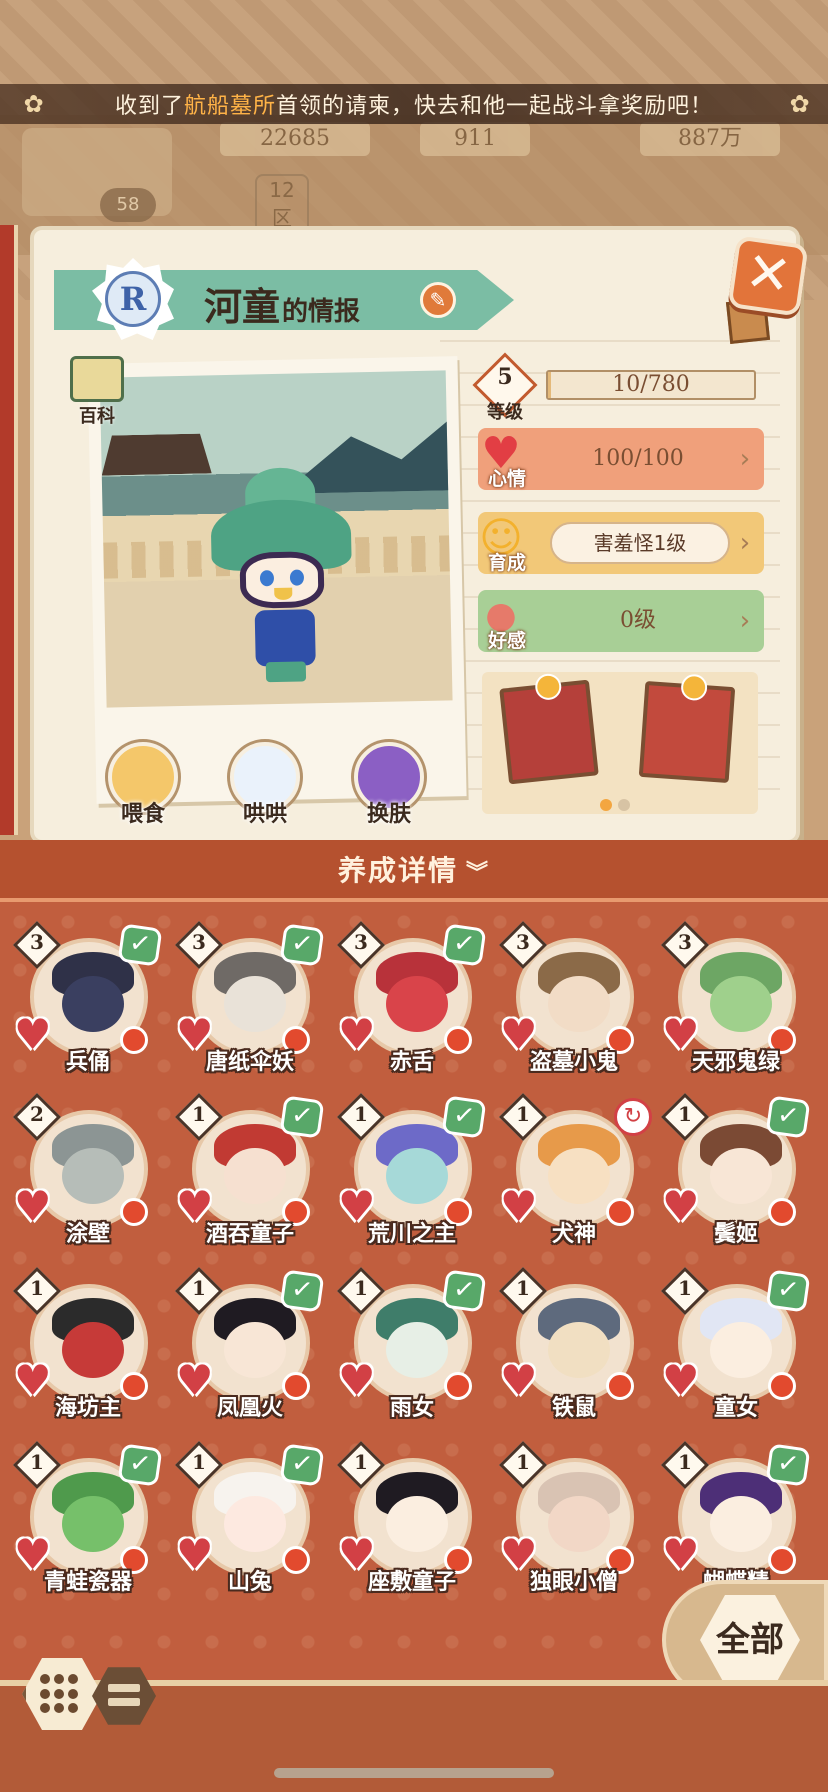 The image size is (828, 1792). What do you see at coordinates (142, 814) in the screenshot?
I see `feed-label: 喂食` at bounding box center [142, 814].